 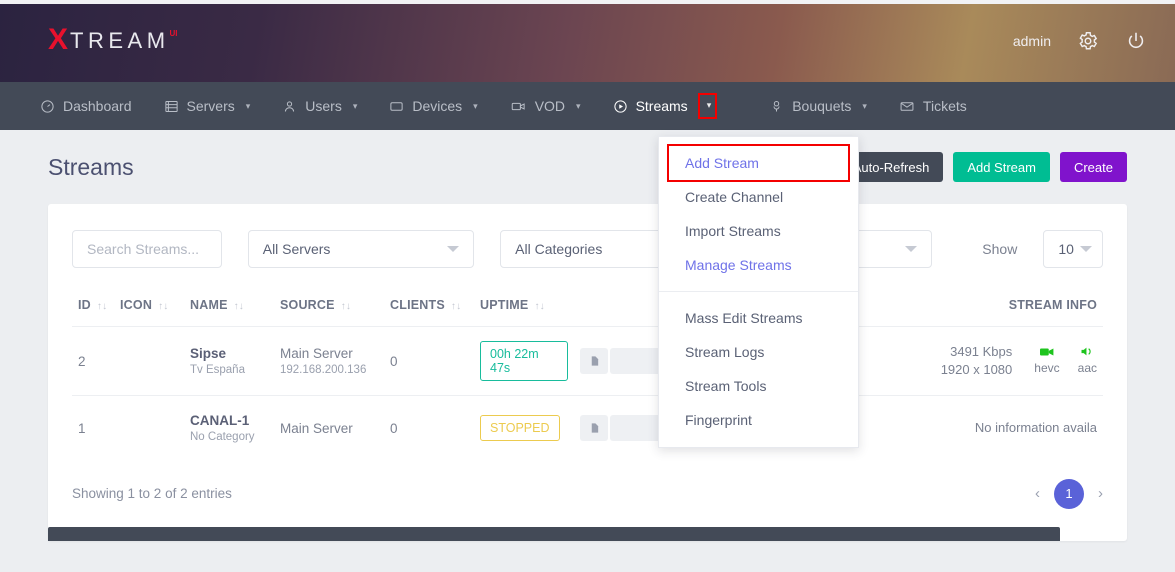 What do you see at coordinates (1000, 249) in the screenshot?
I see `show-label: Show` at bounding box center [1000, 249].